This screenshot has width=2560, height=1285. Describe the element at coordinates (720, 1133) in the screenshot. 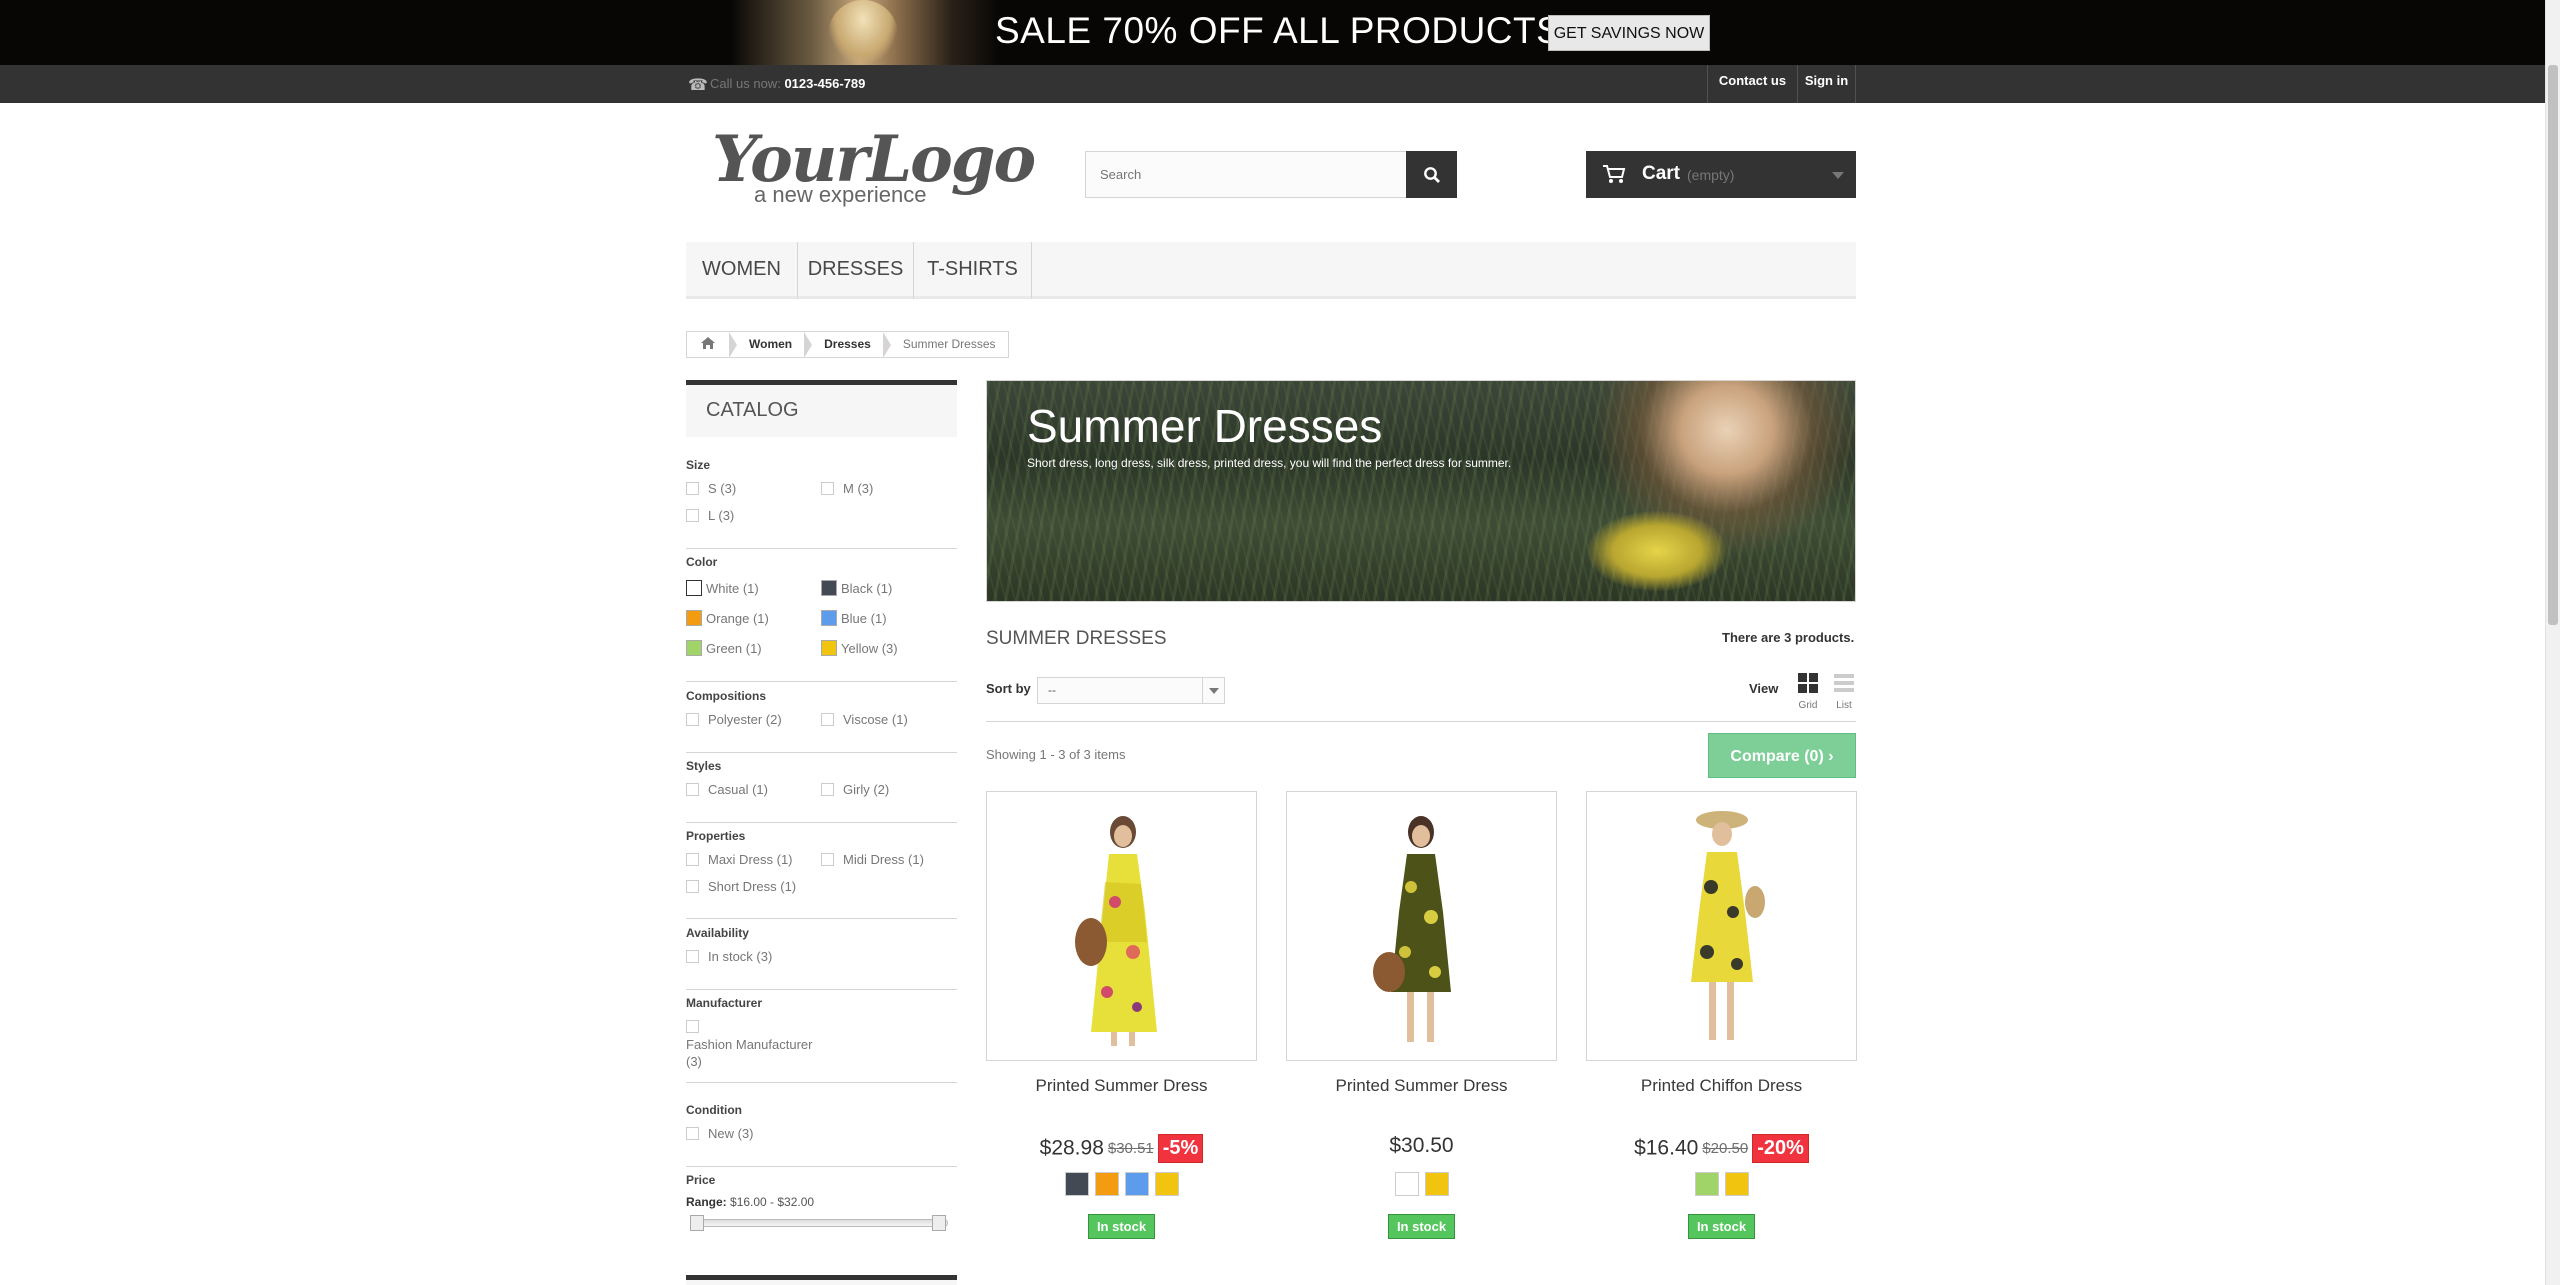

I see `filter-option: New (3)` at that location.